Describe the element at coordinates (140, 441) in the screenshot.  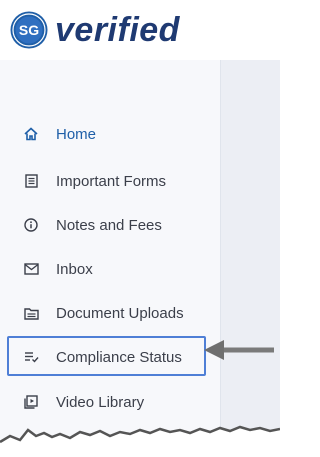
I see `torn-edge` at that location.